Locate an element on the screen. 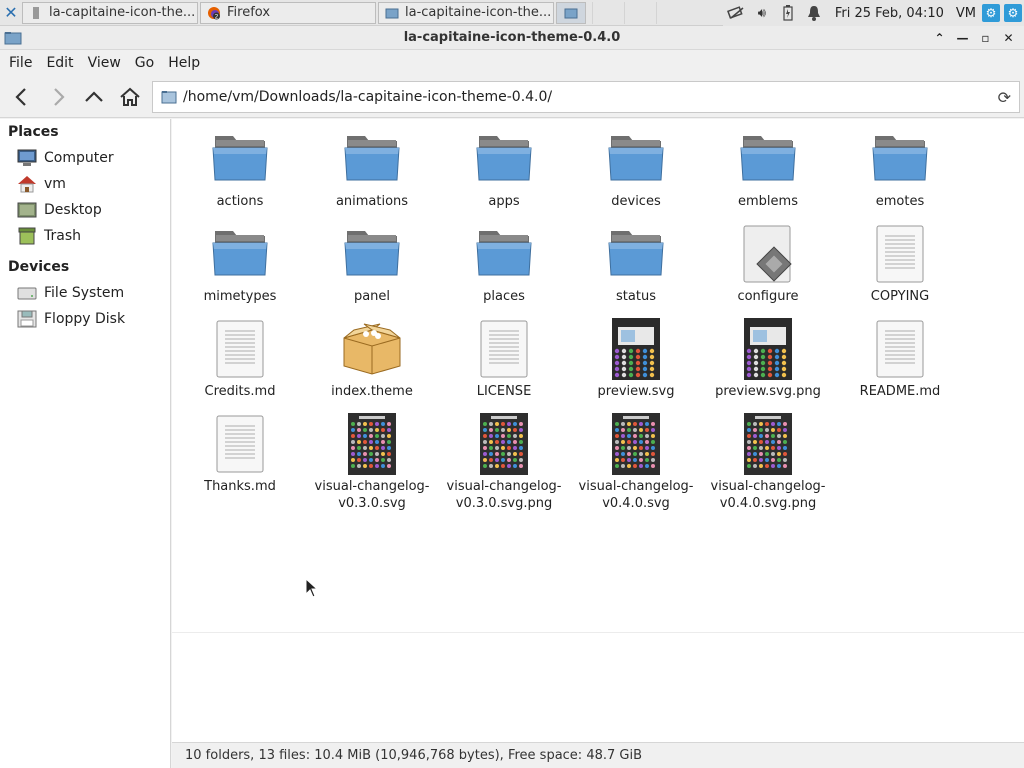 This screenshot has height=768, width=1024. parent-folder-button is located at coordinates (94, 97).